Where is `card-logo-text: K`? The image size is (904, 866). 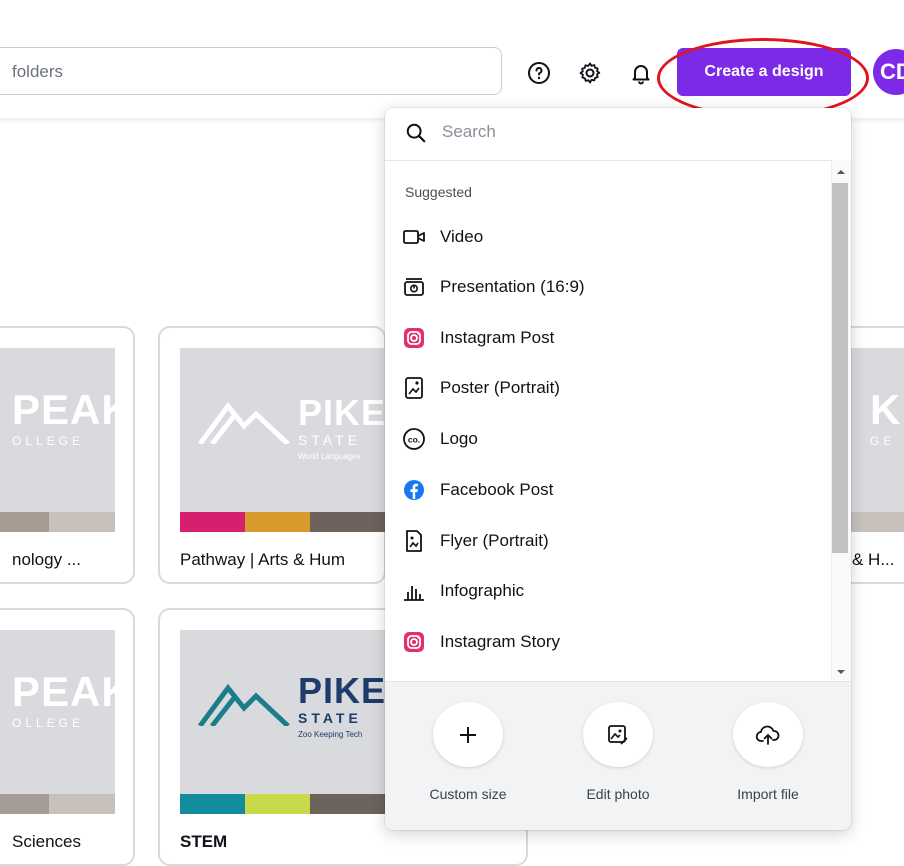 card-logo-text: K is located at coordinates (886, 409).